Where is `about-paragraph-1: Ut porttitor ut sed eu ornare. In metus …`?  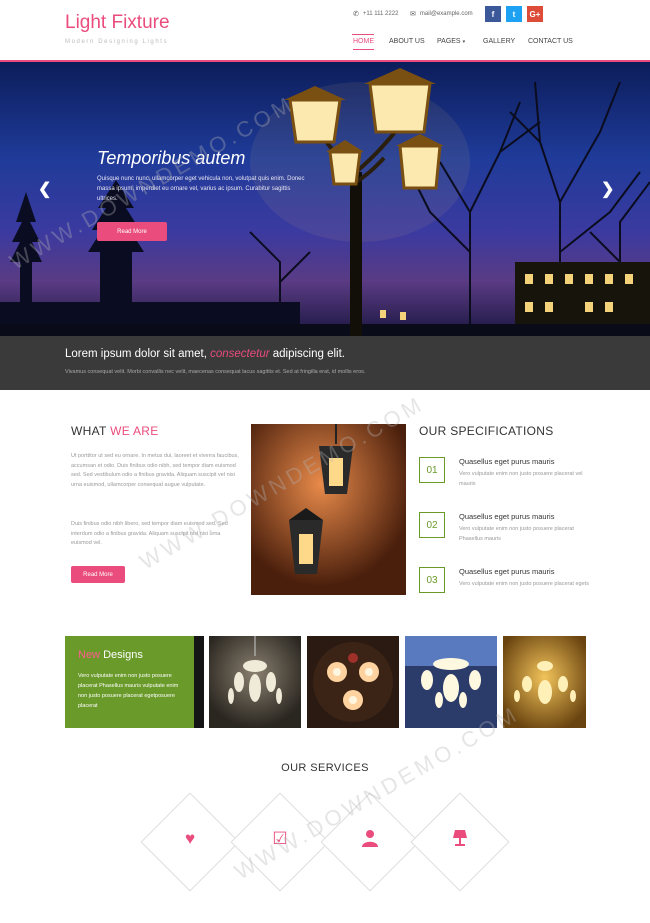
about-paragraph-1: Ut porttitor ut sed eu ornare. In metus … is located at coordinates (155, 470).